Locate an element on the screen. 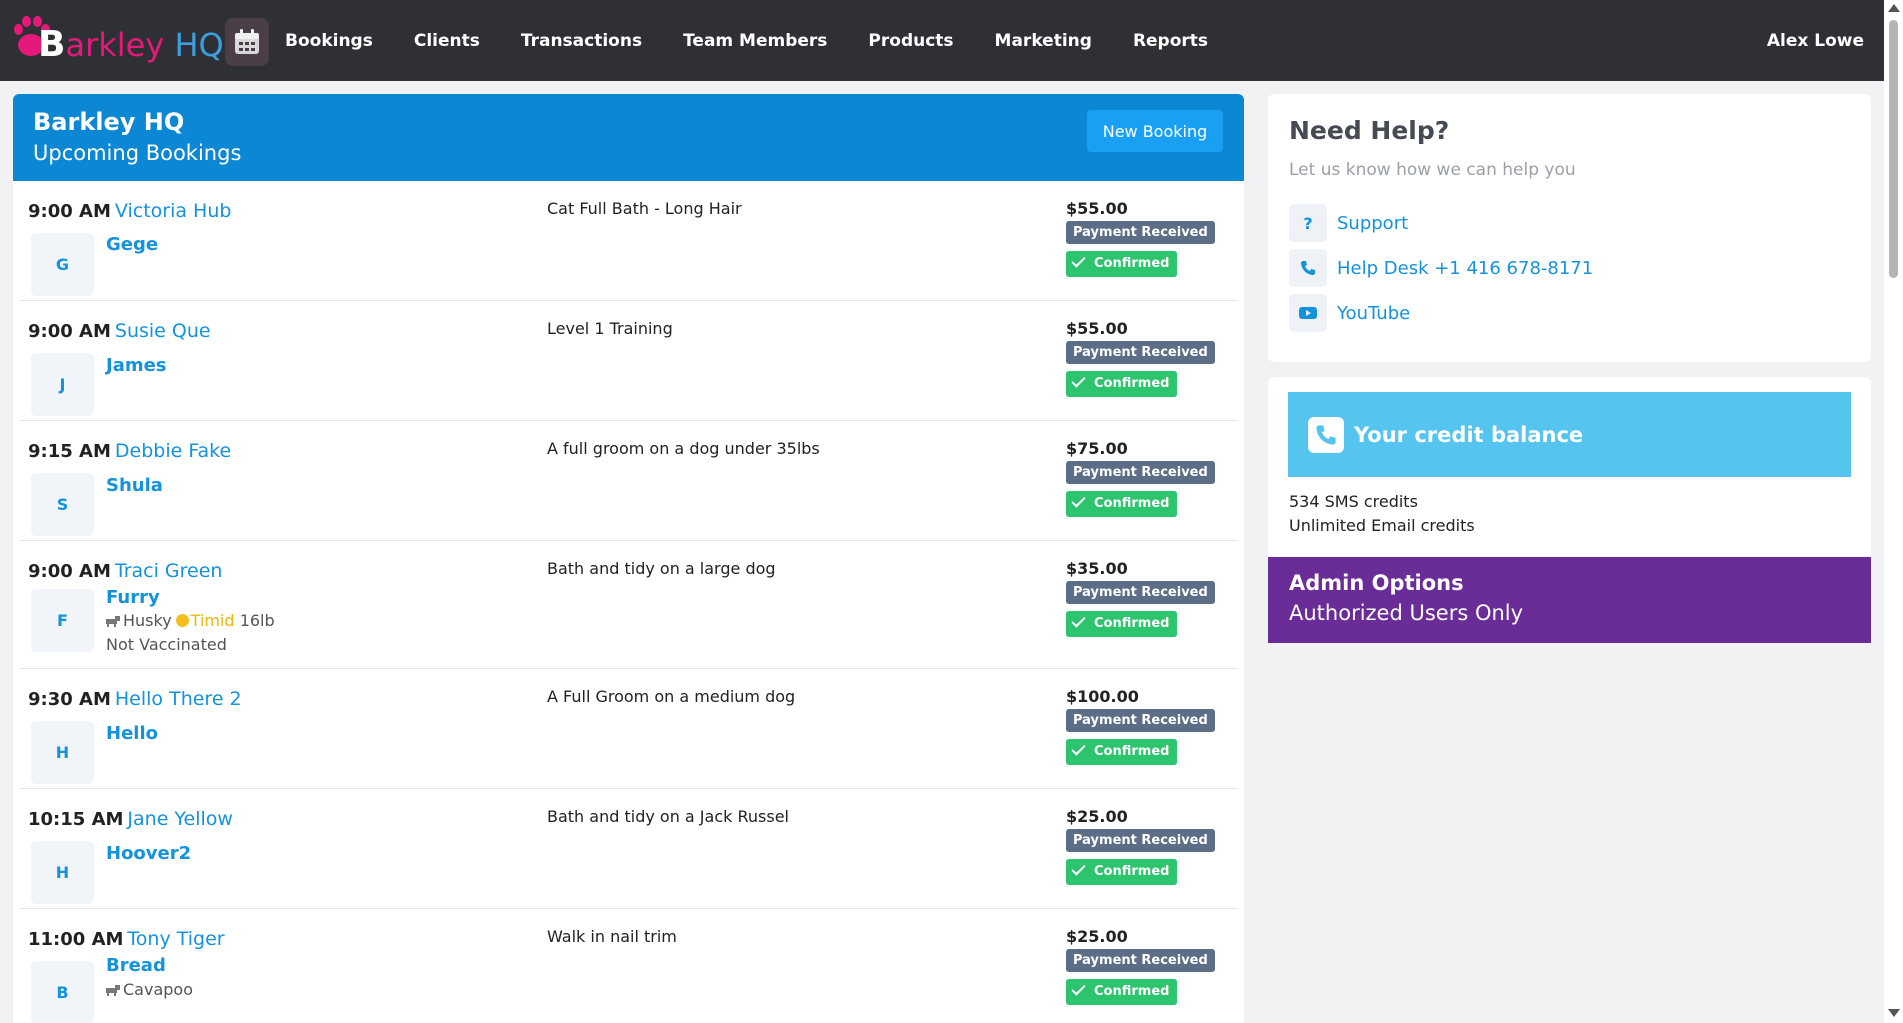 This screenshot has width=1903, height=1023. vaccination-status: Not Vaccinated is located at coordinates (166, 644).